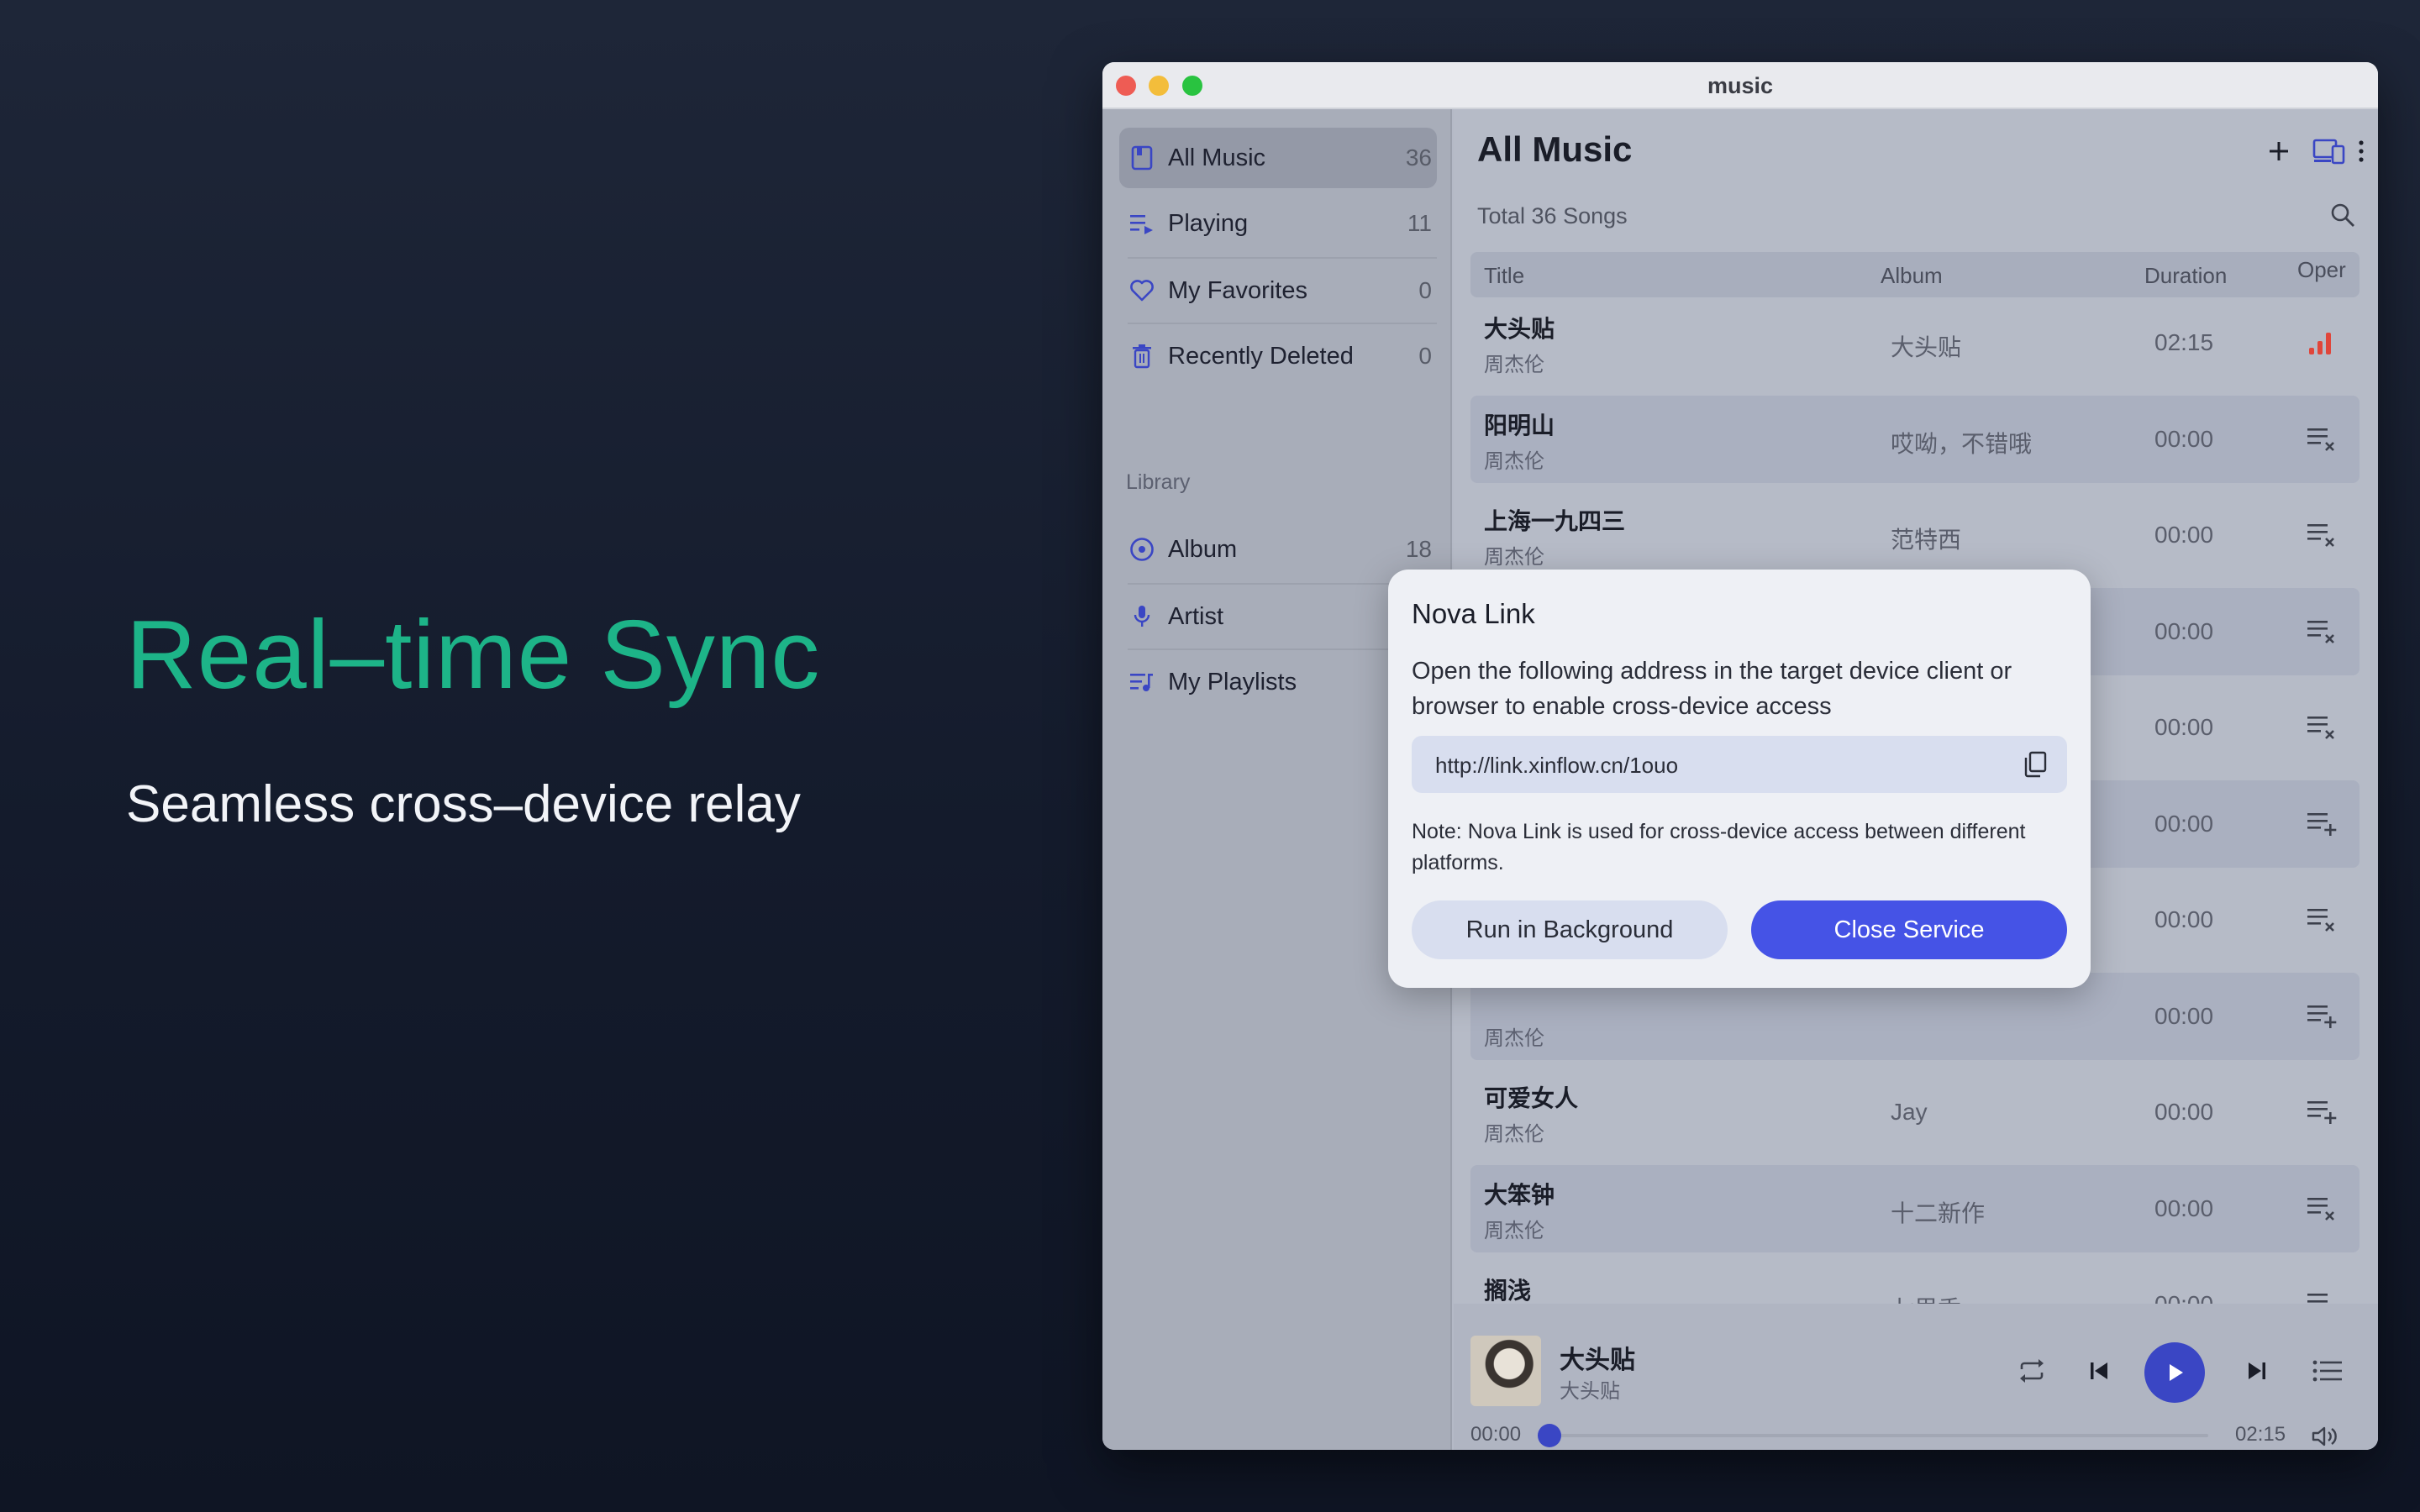 This screenshot has height=1512, width=2420. Describe the element at coordinates (1126, 86) in the screenshot. I see `close-window-button` at that location.